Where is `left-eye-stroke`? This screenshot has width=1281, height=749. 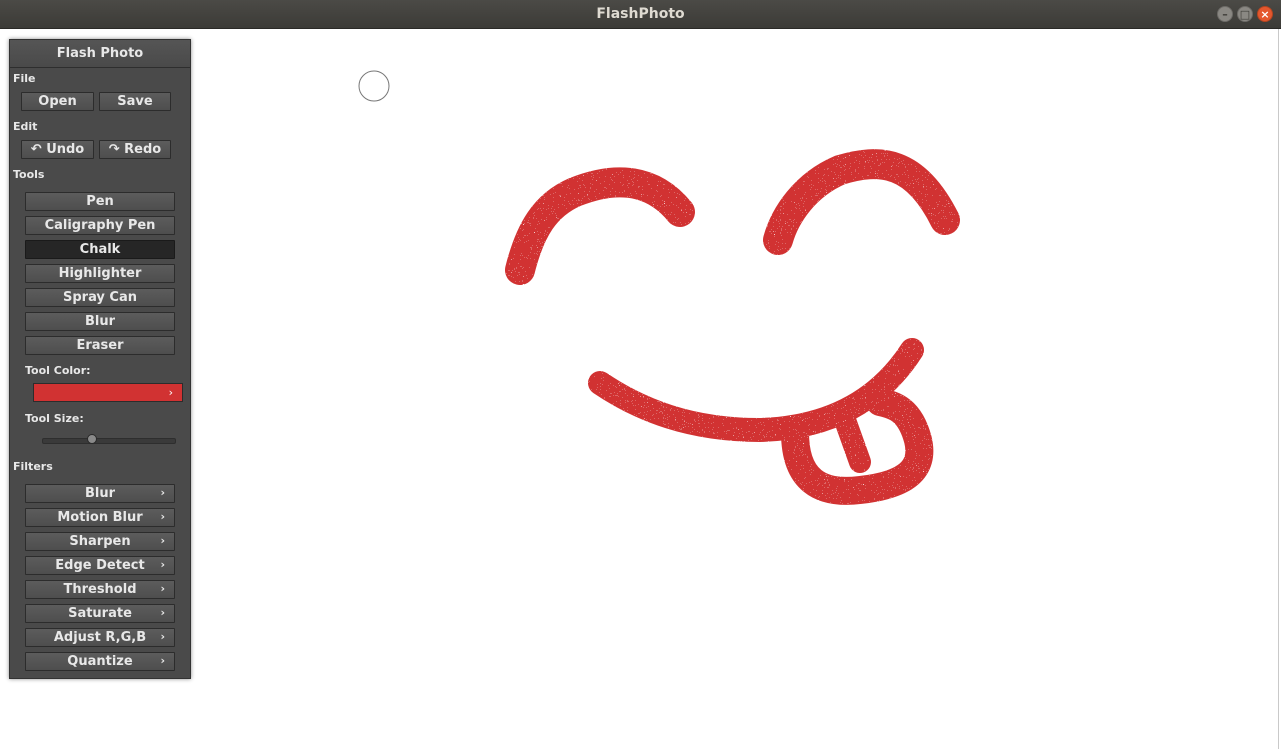
left-eye-stroke is located at coordinates (600, 226).